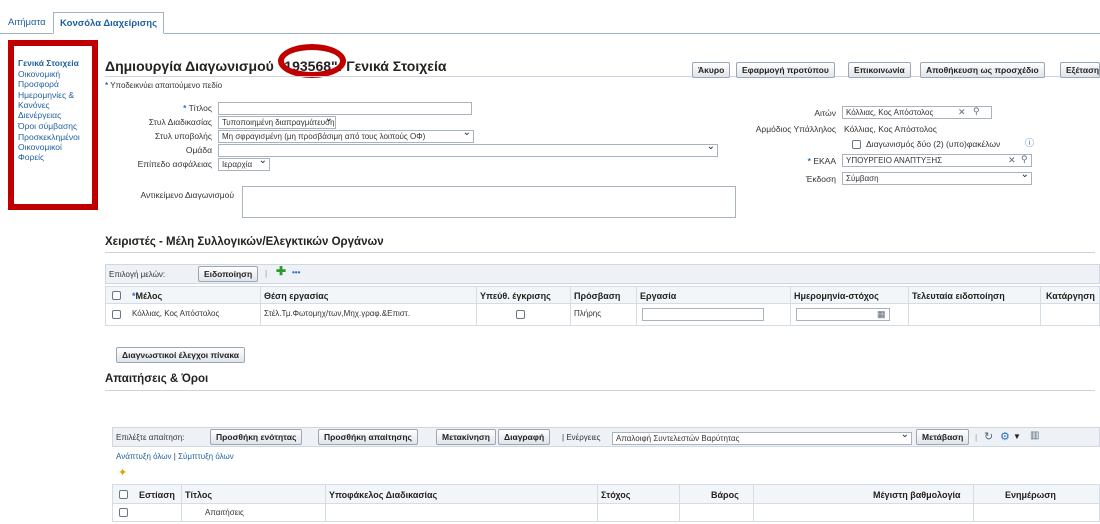 This screenshot has width=1100, height=524. I want to click on review-button: Εξέταση, so click(1080, 70).